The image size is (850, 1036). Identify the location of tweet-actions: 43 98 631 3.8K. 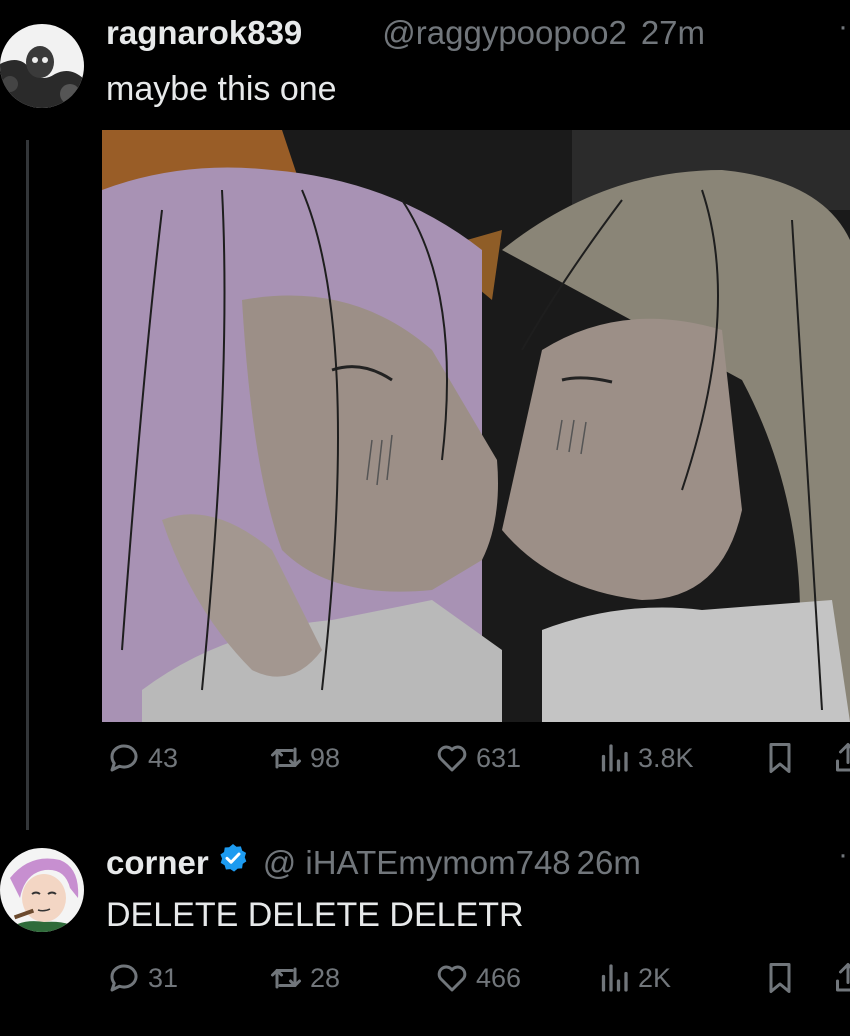
(478, 763).